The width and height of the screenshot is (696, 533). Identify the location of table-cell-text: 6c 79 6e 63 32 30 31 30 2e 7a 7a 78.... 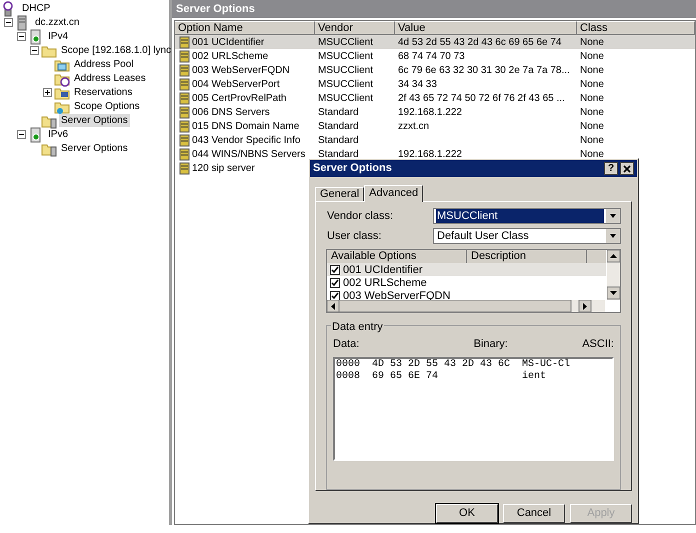
(484, 71).